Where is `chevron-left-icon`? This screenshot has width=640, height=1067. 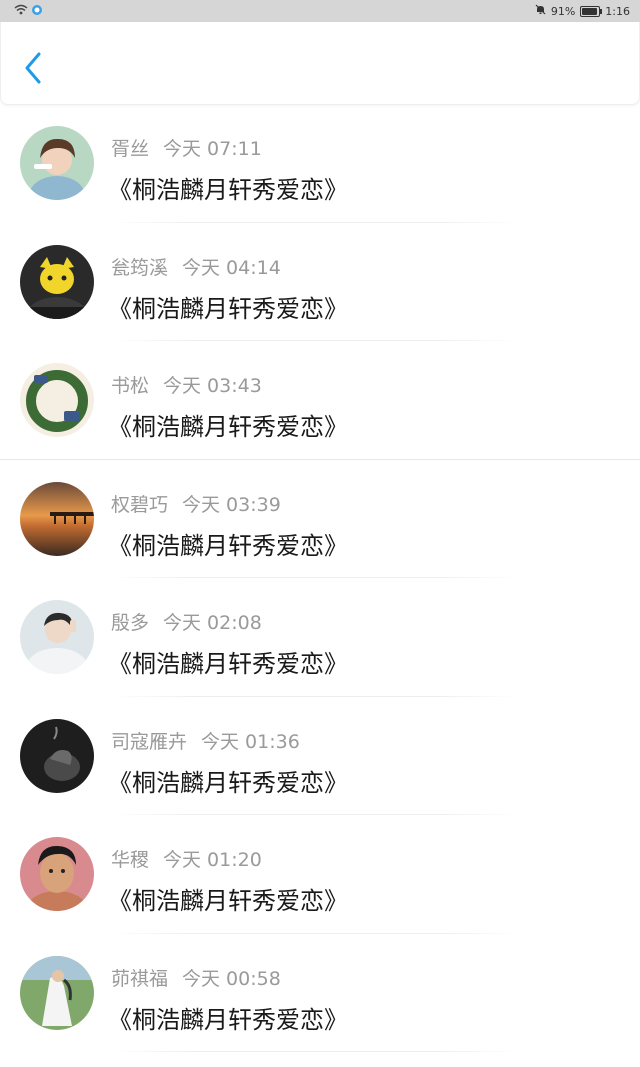
chevron-left-icon is located at coordinates (33, 68).